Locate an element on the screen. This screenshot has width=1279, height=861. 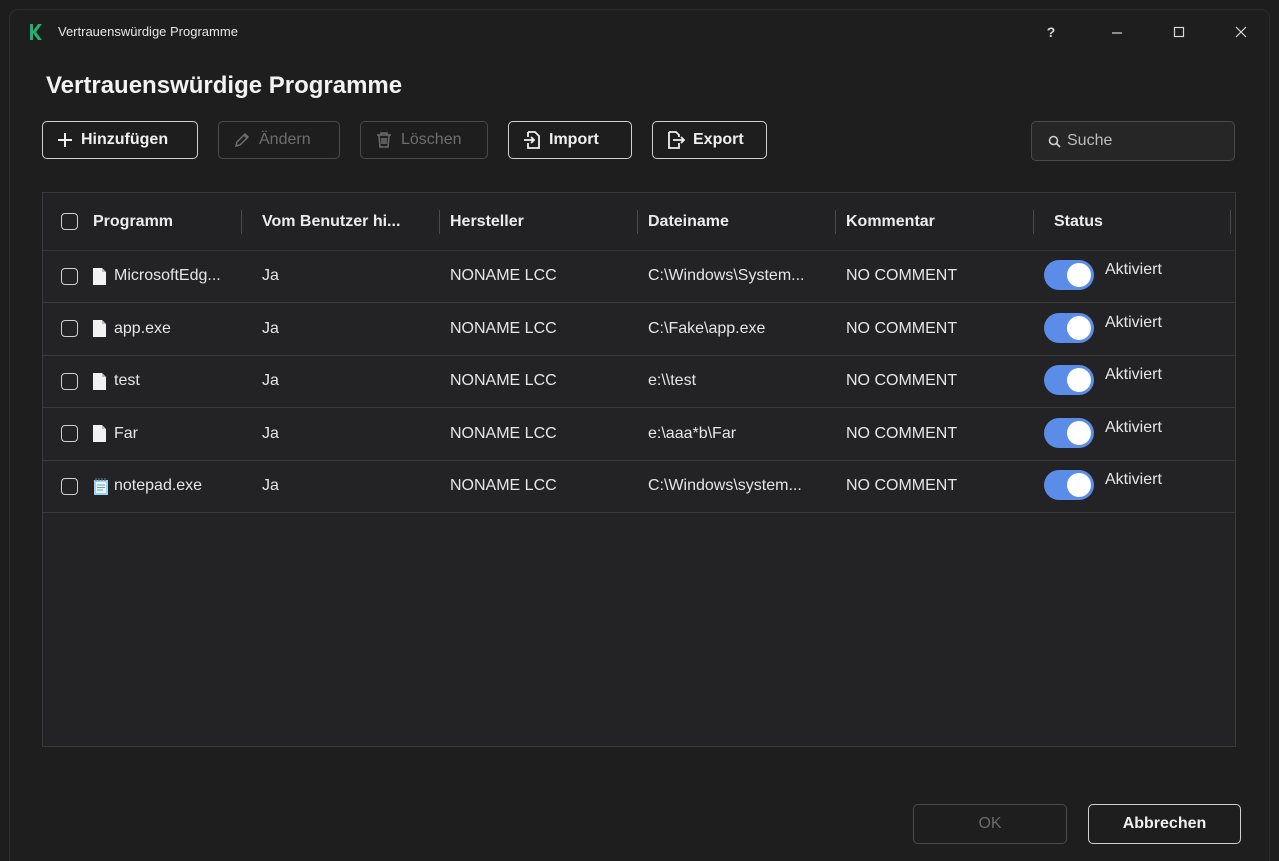
close-button is located at coordinates (1241, 32).